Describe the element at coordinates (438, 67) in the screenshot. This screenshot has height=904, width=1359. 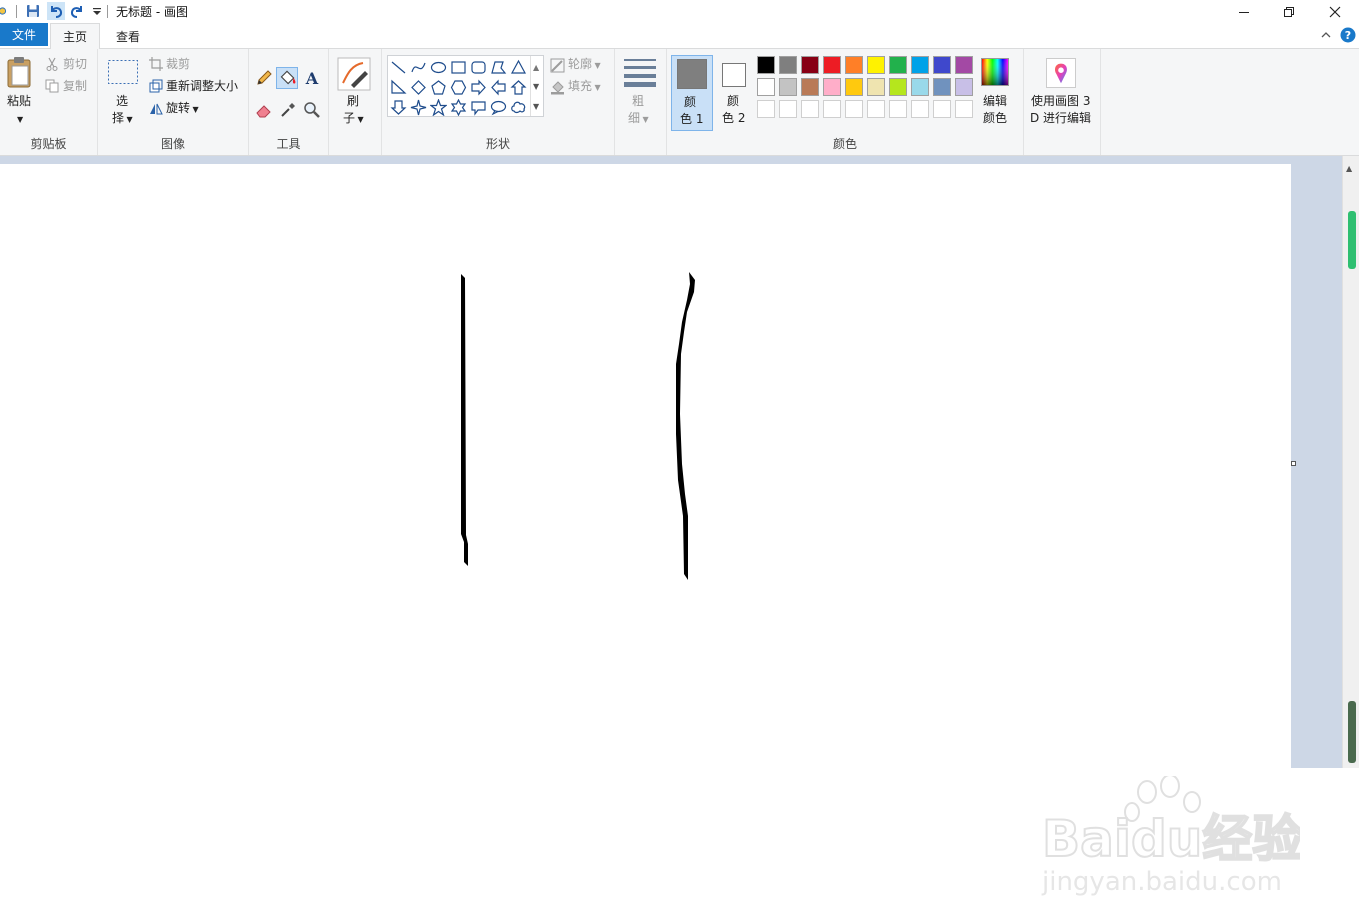
I see `oval-shape-icon` at that location.